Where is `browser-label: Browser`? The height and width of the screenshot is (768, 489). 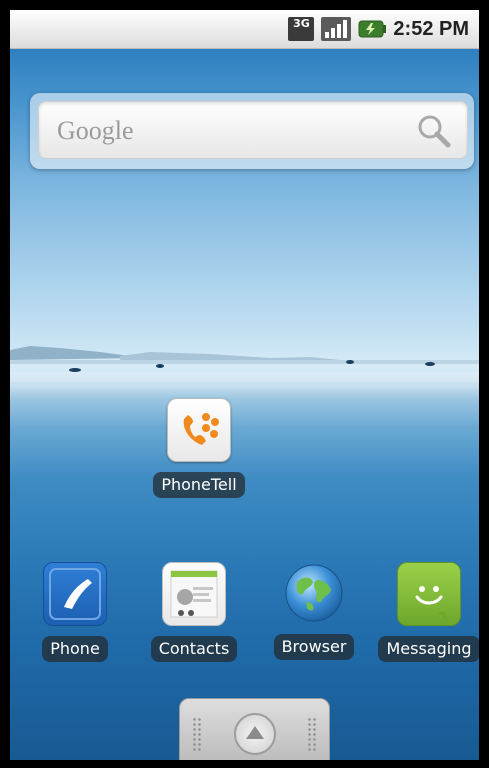 browser-label: Browser is located at coordinates (314, 647).